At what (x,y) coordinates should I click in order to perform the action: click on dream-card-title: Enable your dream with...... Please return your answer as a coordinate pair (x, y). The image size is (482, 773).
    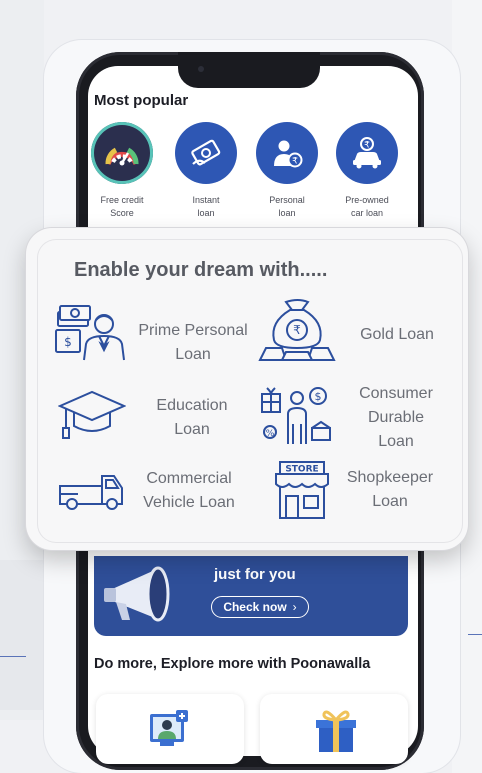
    Looking at the image, I should click on (201, 270).